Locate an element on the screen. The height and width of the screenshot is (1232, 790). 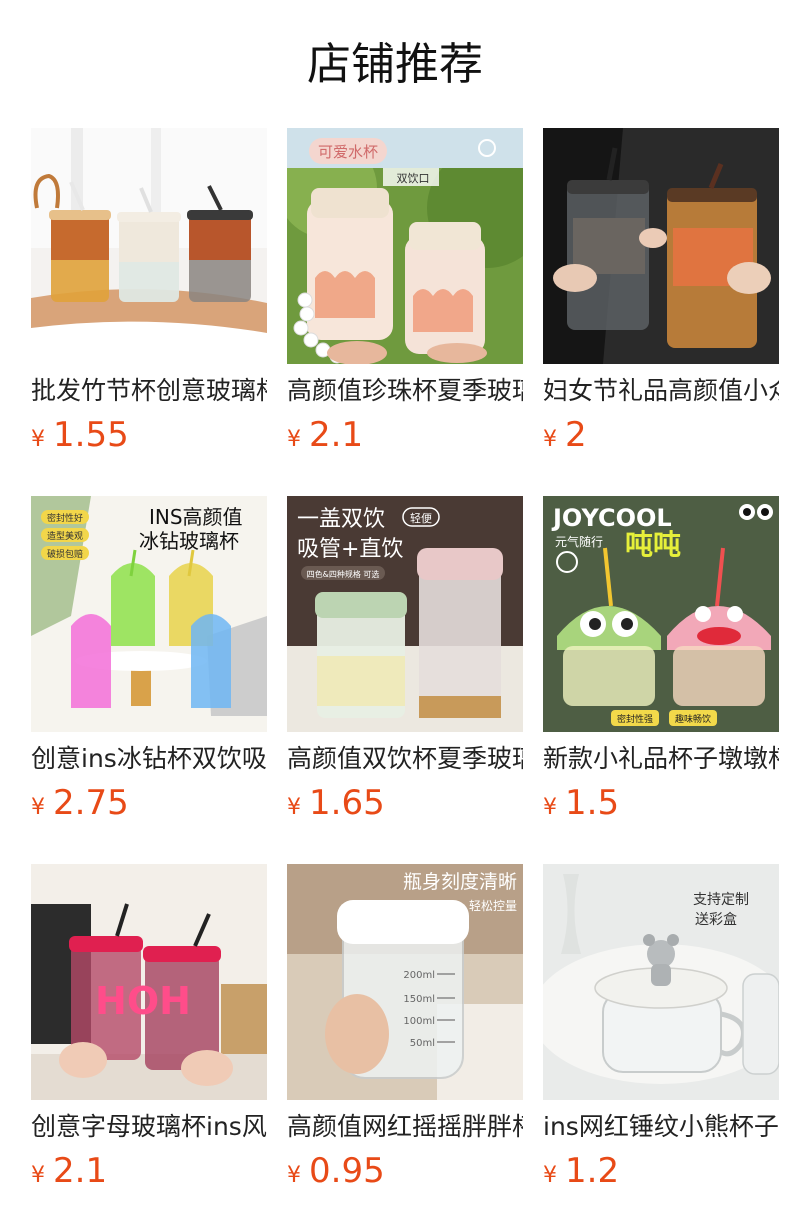
image-tag: 趣味畅饮 is located at coordinates (693, 719).